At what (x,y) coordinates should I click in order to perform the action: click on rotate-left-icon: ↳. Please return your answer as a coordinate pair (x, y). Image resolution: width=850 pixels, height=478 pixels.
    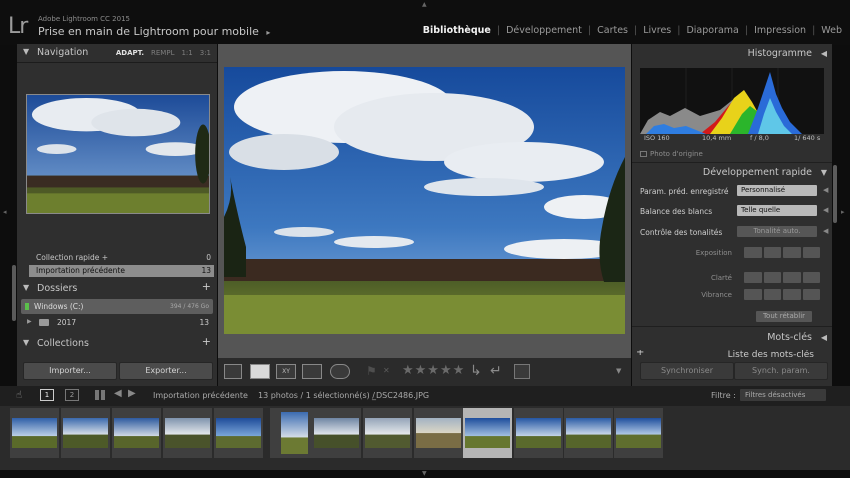
    Looking at the image, I should click on (476, 371).